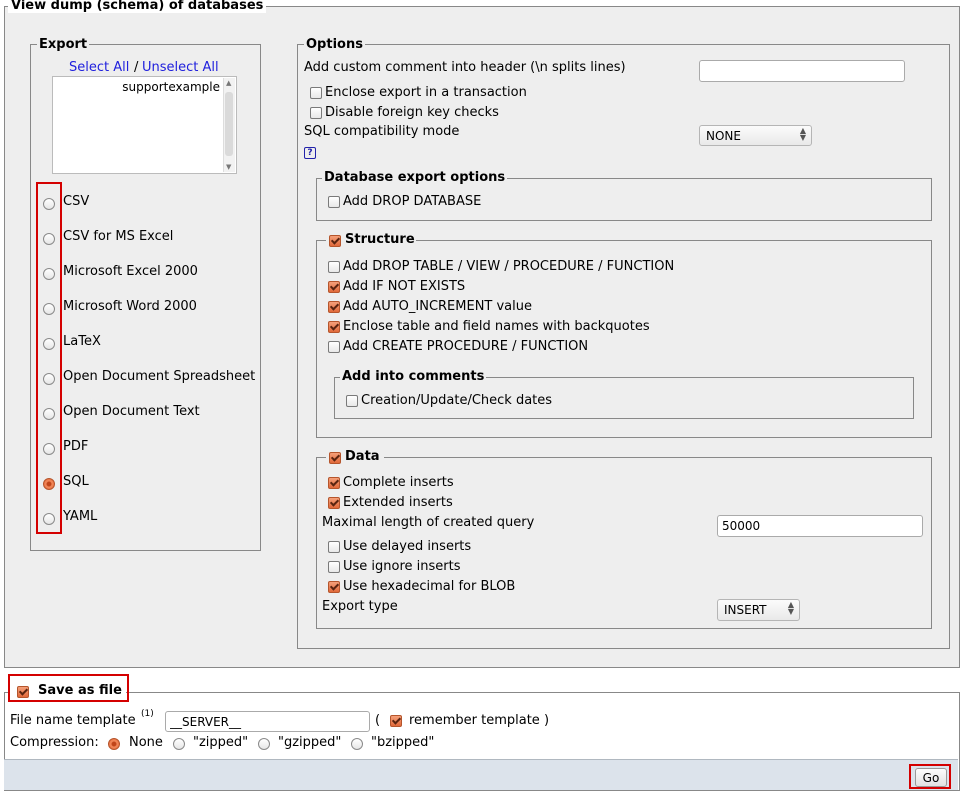 The image size is (960, 791). I want to click on compression-radio-none, so click(114, 744).